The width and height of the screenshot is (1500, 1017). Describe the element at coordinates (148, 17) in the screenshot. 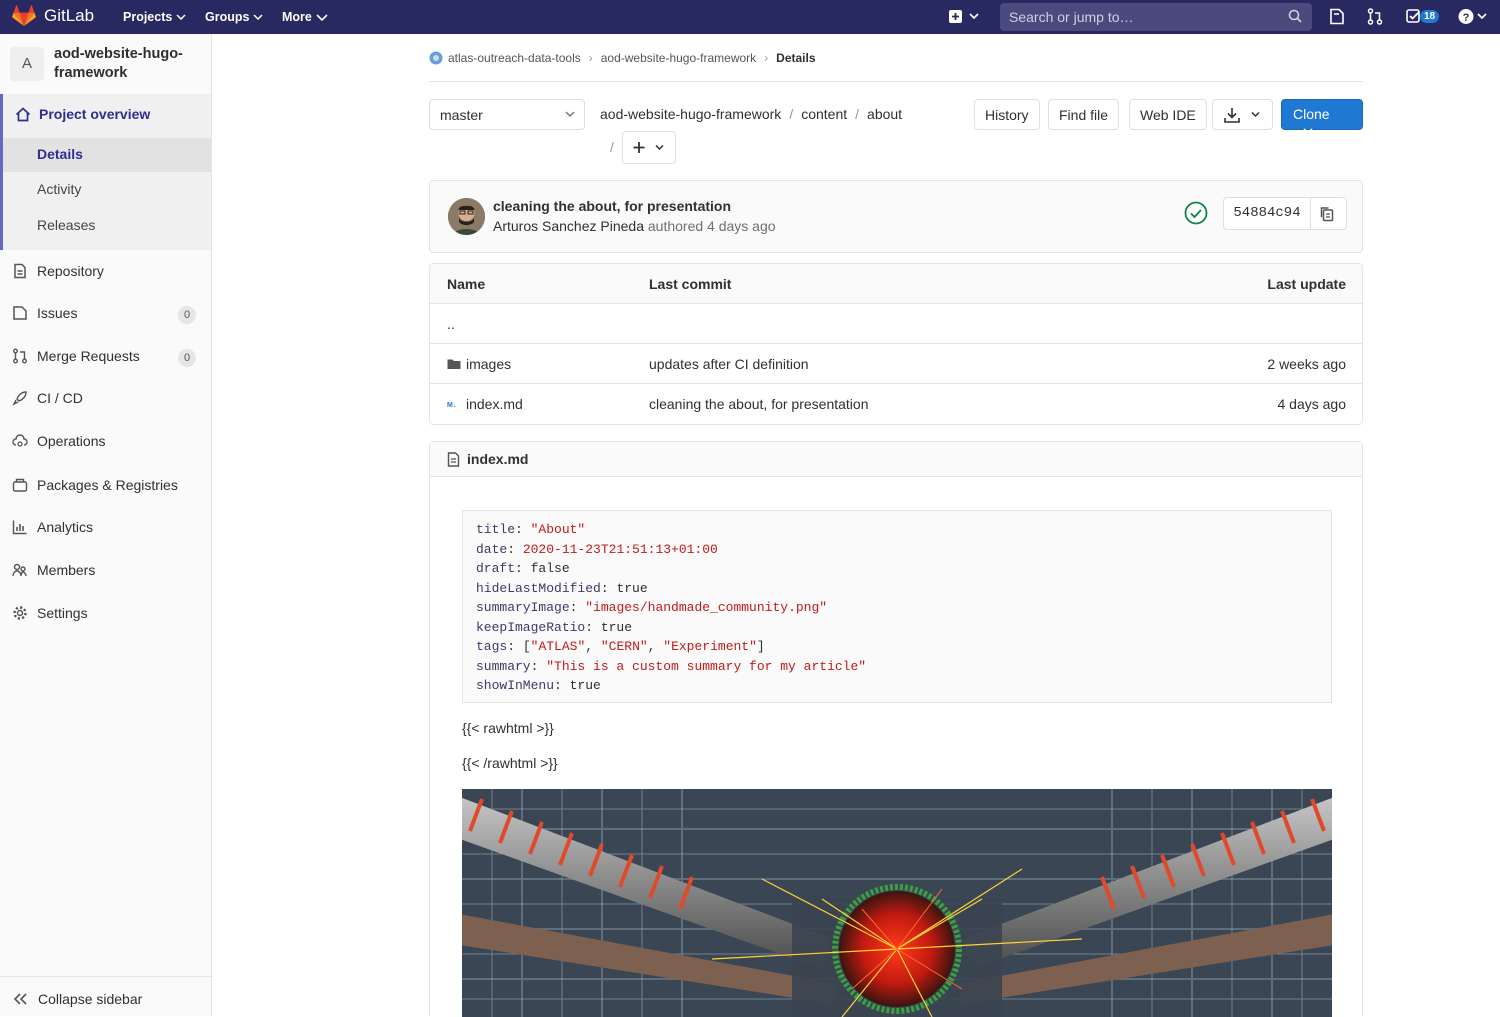

I see `nav-projects-label: Projects` at that location.